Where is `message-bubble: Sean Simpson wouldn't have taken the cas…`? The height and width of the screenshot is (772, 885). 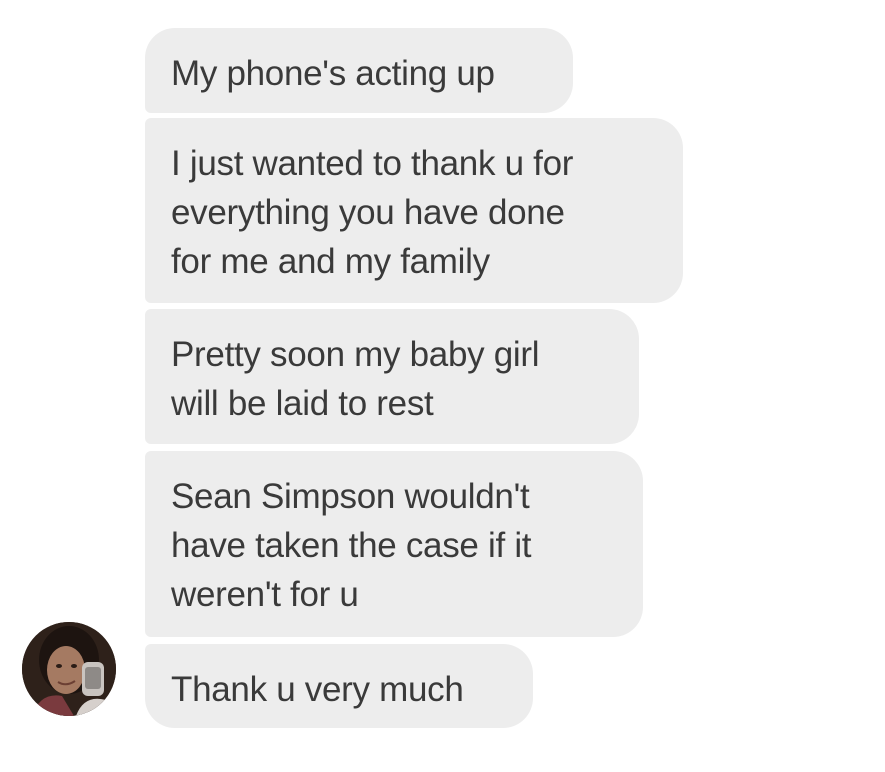 message-bubble: Sean Simpson wouldn't have taken the cas… is located at coordinates (394, 544).